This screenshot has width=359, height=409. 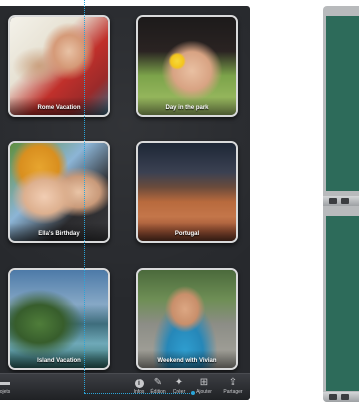 I want to click on album-ellas-birthday: Ella's Birthday, so click(x=59, y=192).